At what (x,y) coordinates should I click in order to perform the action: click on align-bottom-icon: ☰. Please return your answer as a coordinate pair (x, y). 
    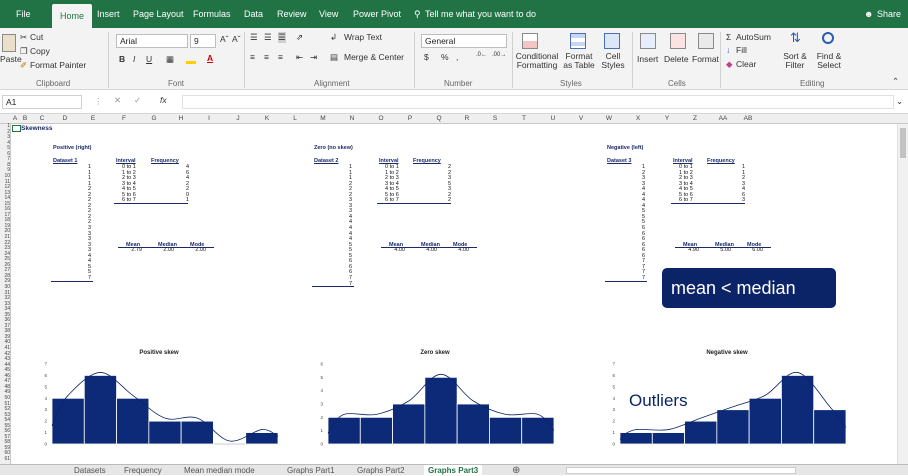
    Looking at the image, I should click on (282, 37).